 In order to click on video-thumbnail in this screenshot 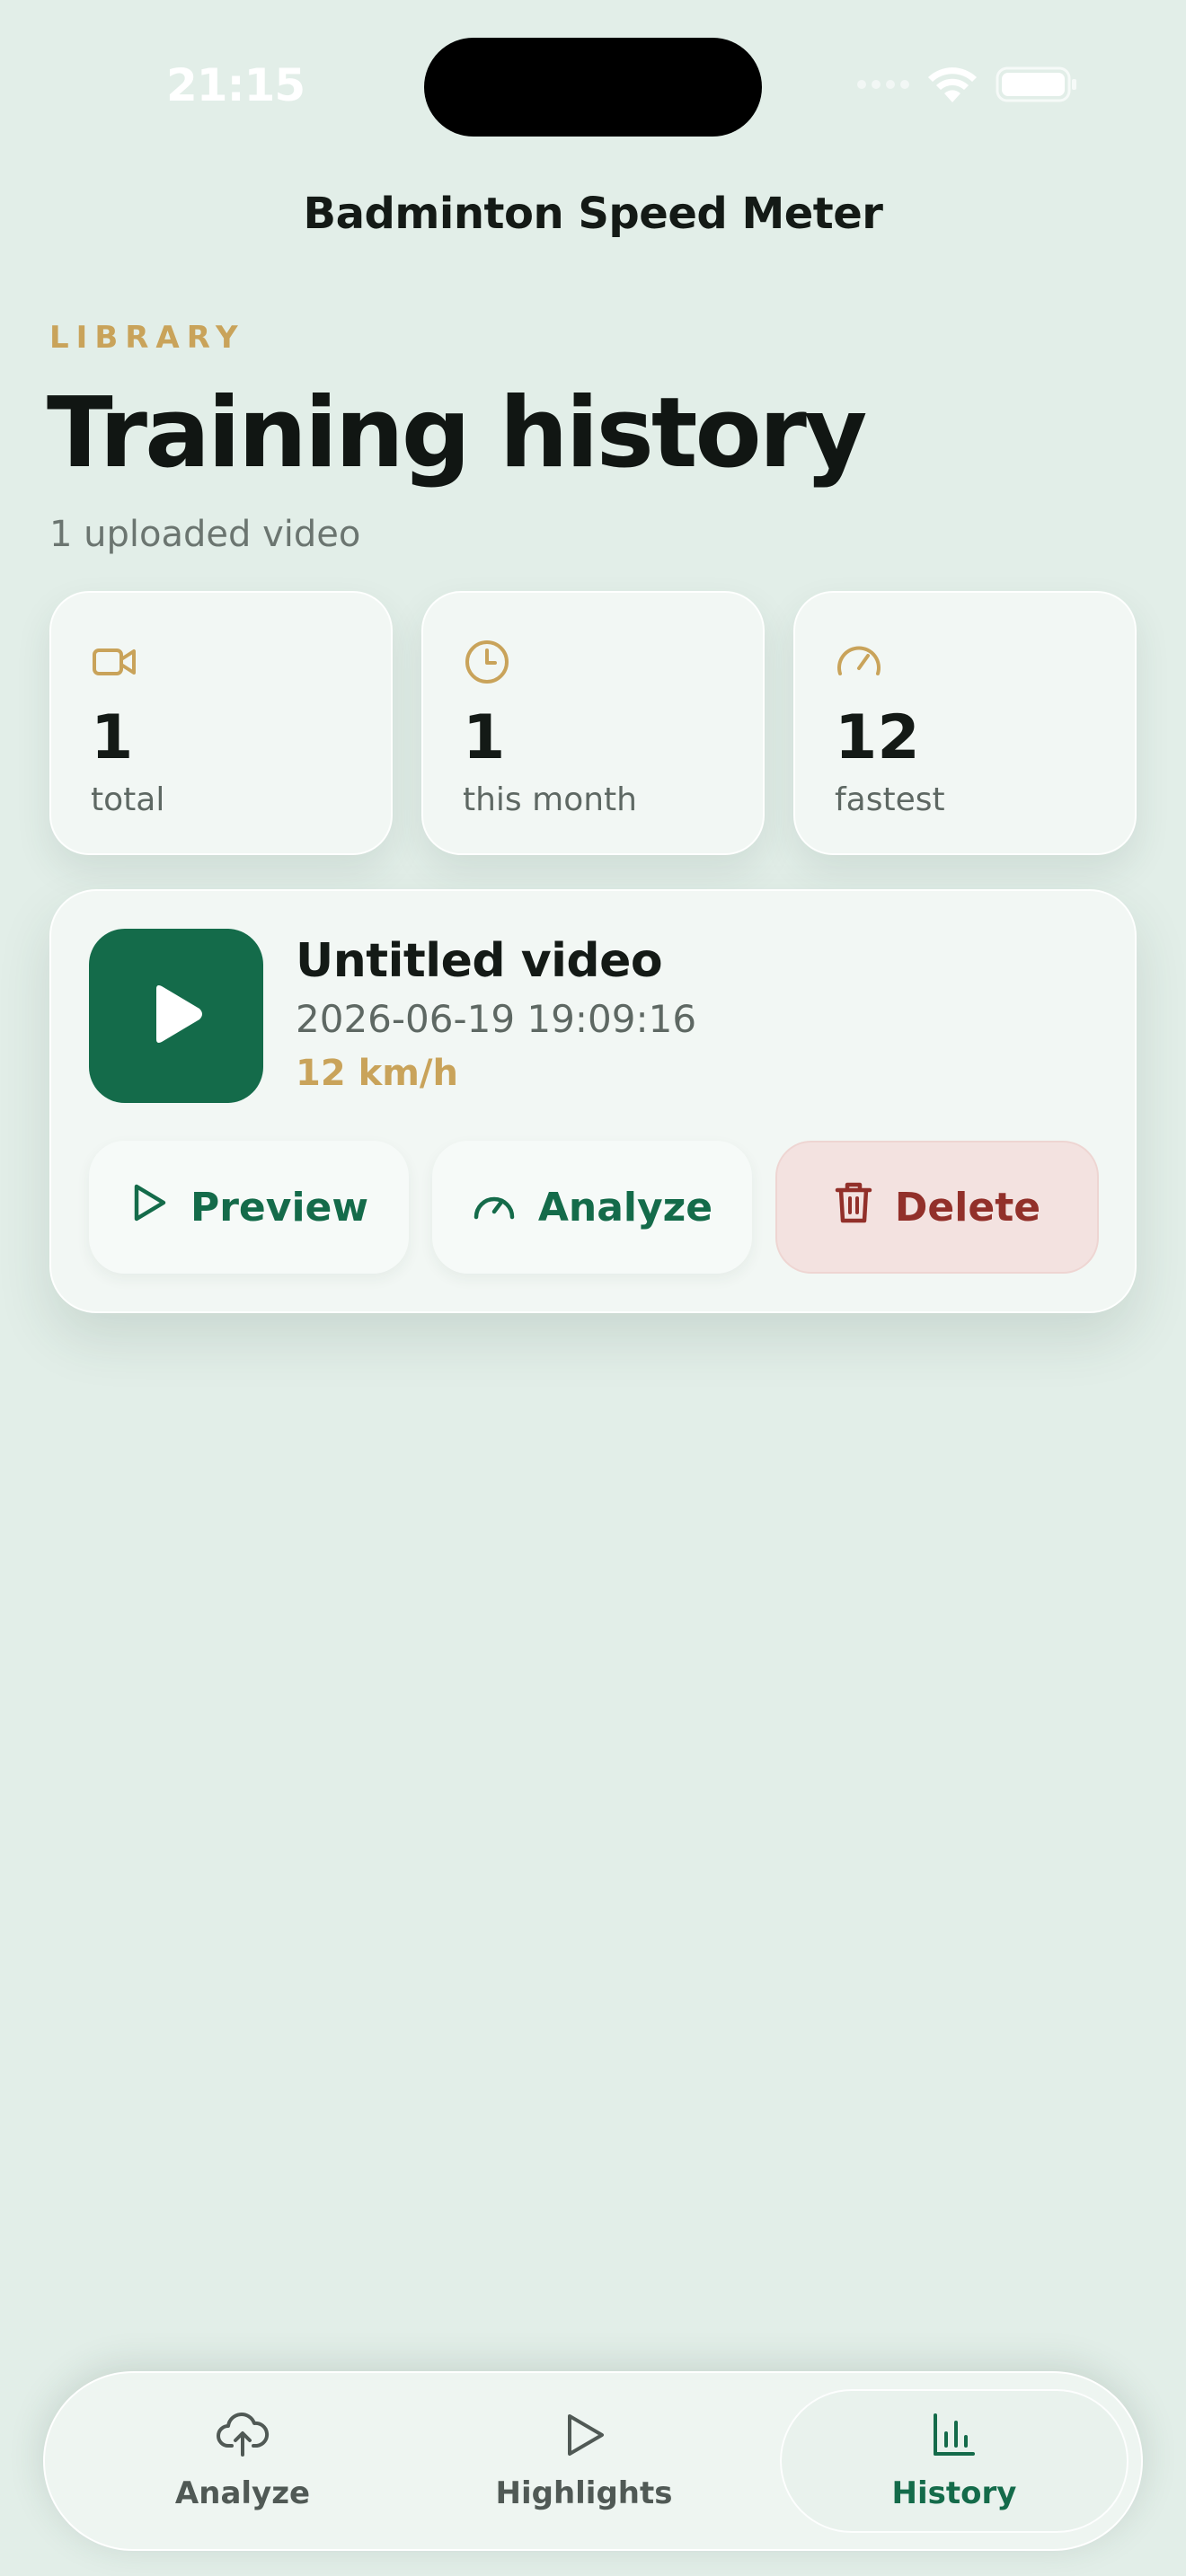, I will do `click(176, 1016)`.